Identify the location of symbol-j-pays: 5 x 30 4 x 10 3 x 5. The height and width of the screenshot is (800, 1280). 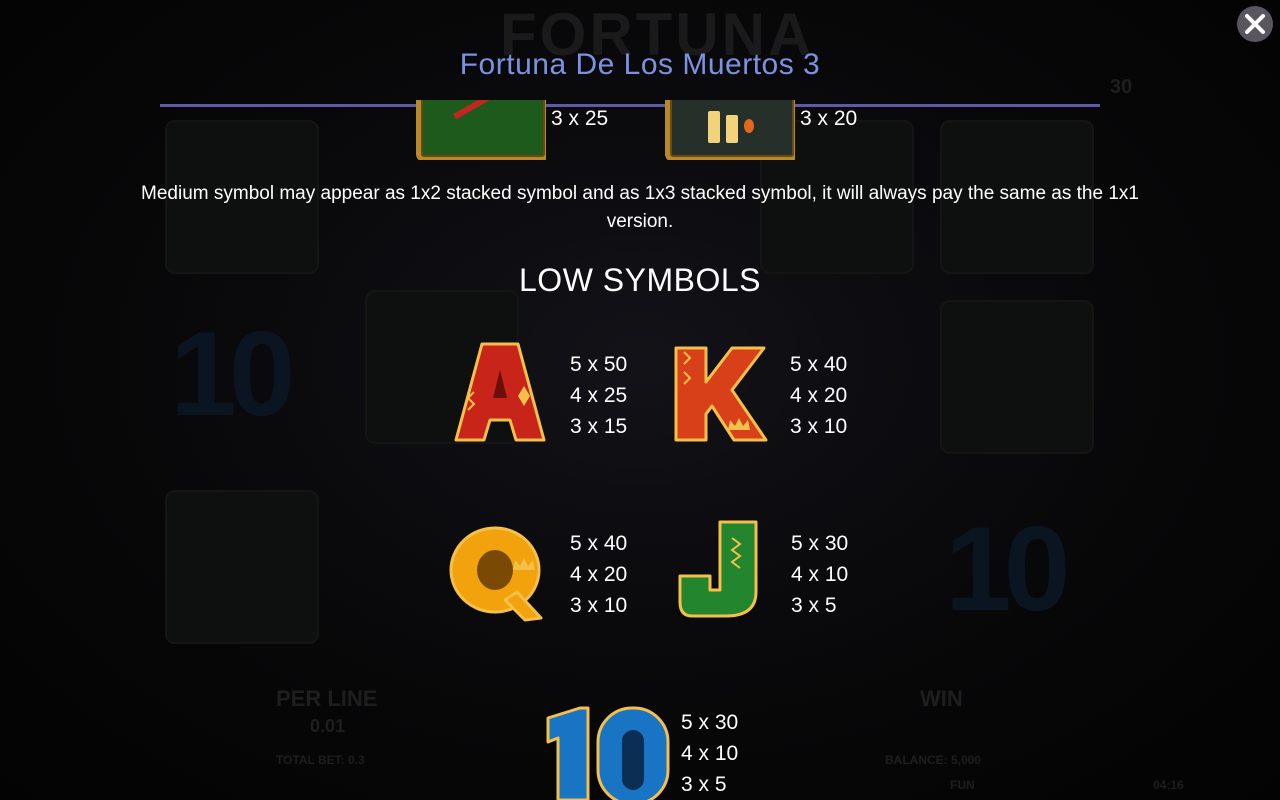
(819, 574).